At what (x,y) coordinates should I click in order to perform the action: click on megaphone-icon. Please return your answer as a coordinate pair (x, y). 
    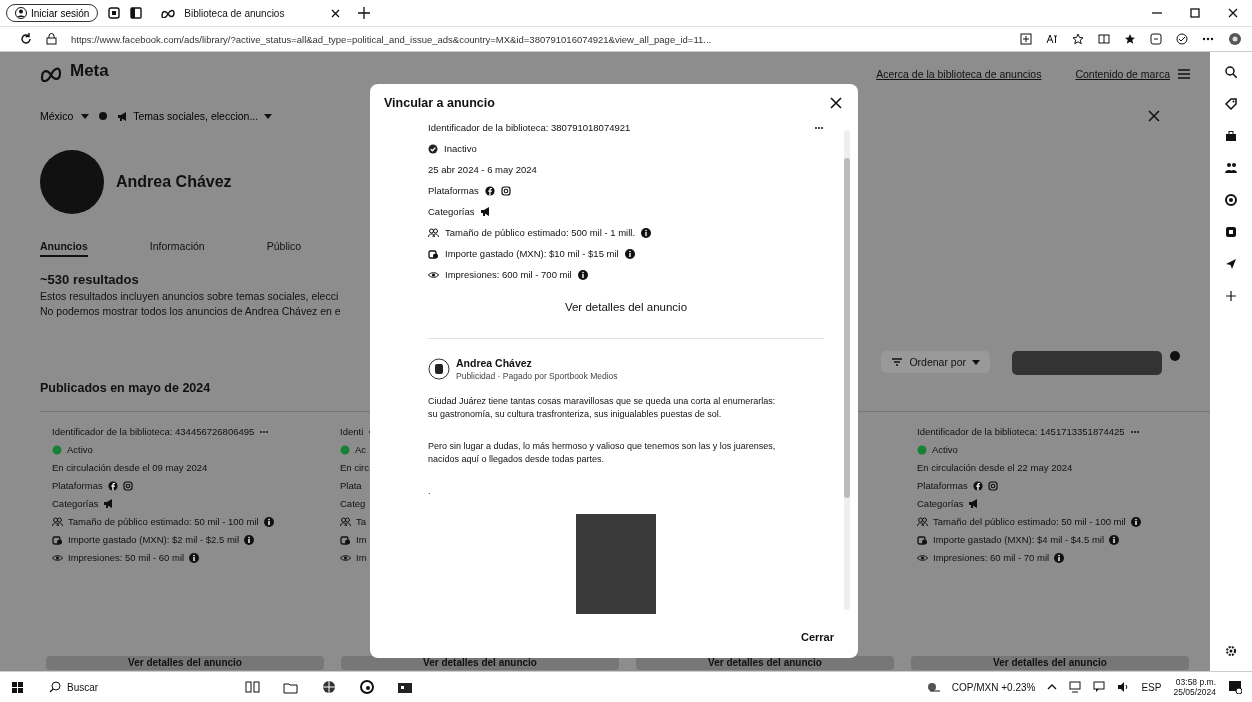
    Looking at the image, I should click on (485, 211).